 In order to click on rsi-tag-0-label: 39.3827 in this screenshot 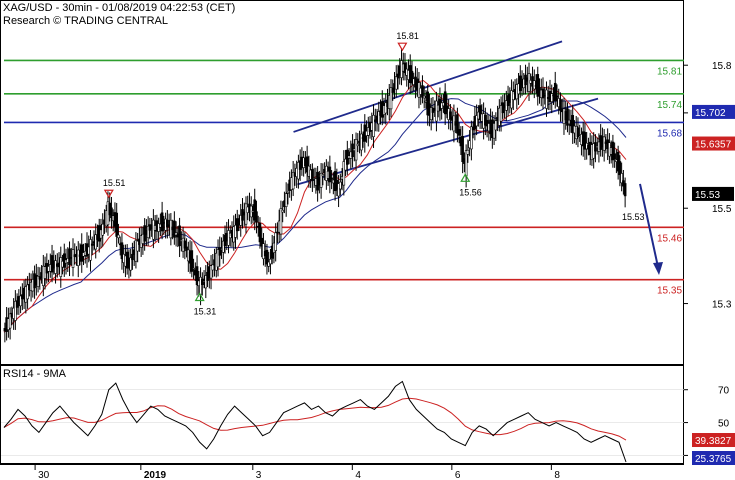, I will do `click(713, 441)`.